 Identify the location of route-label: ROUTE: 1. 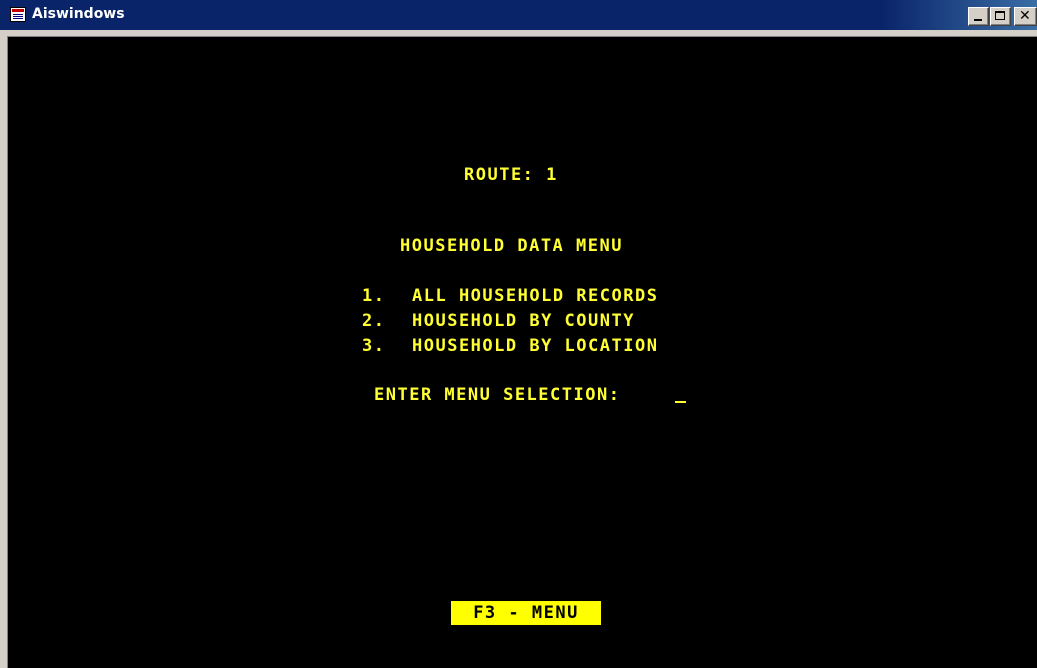
(511, 175).